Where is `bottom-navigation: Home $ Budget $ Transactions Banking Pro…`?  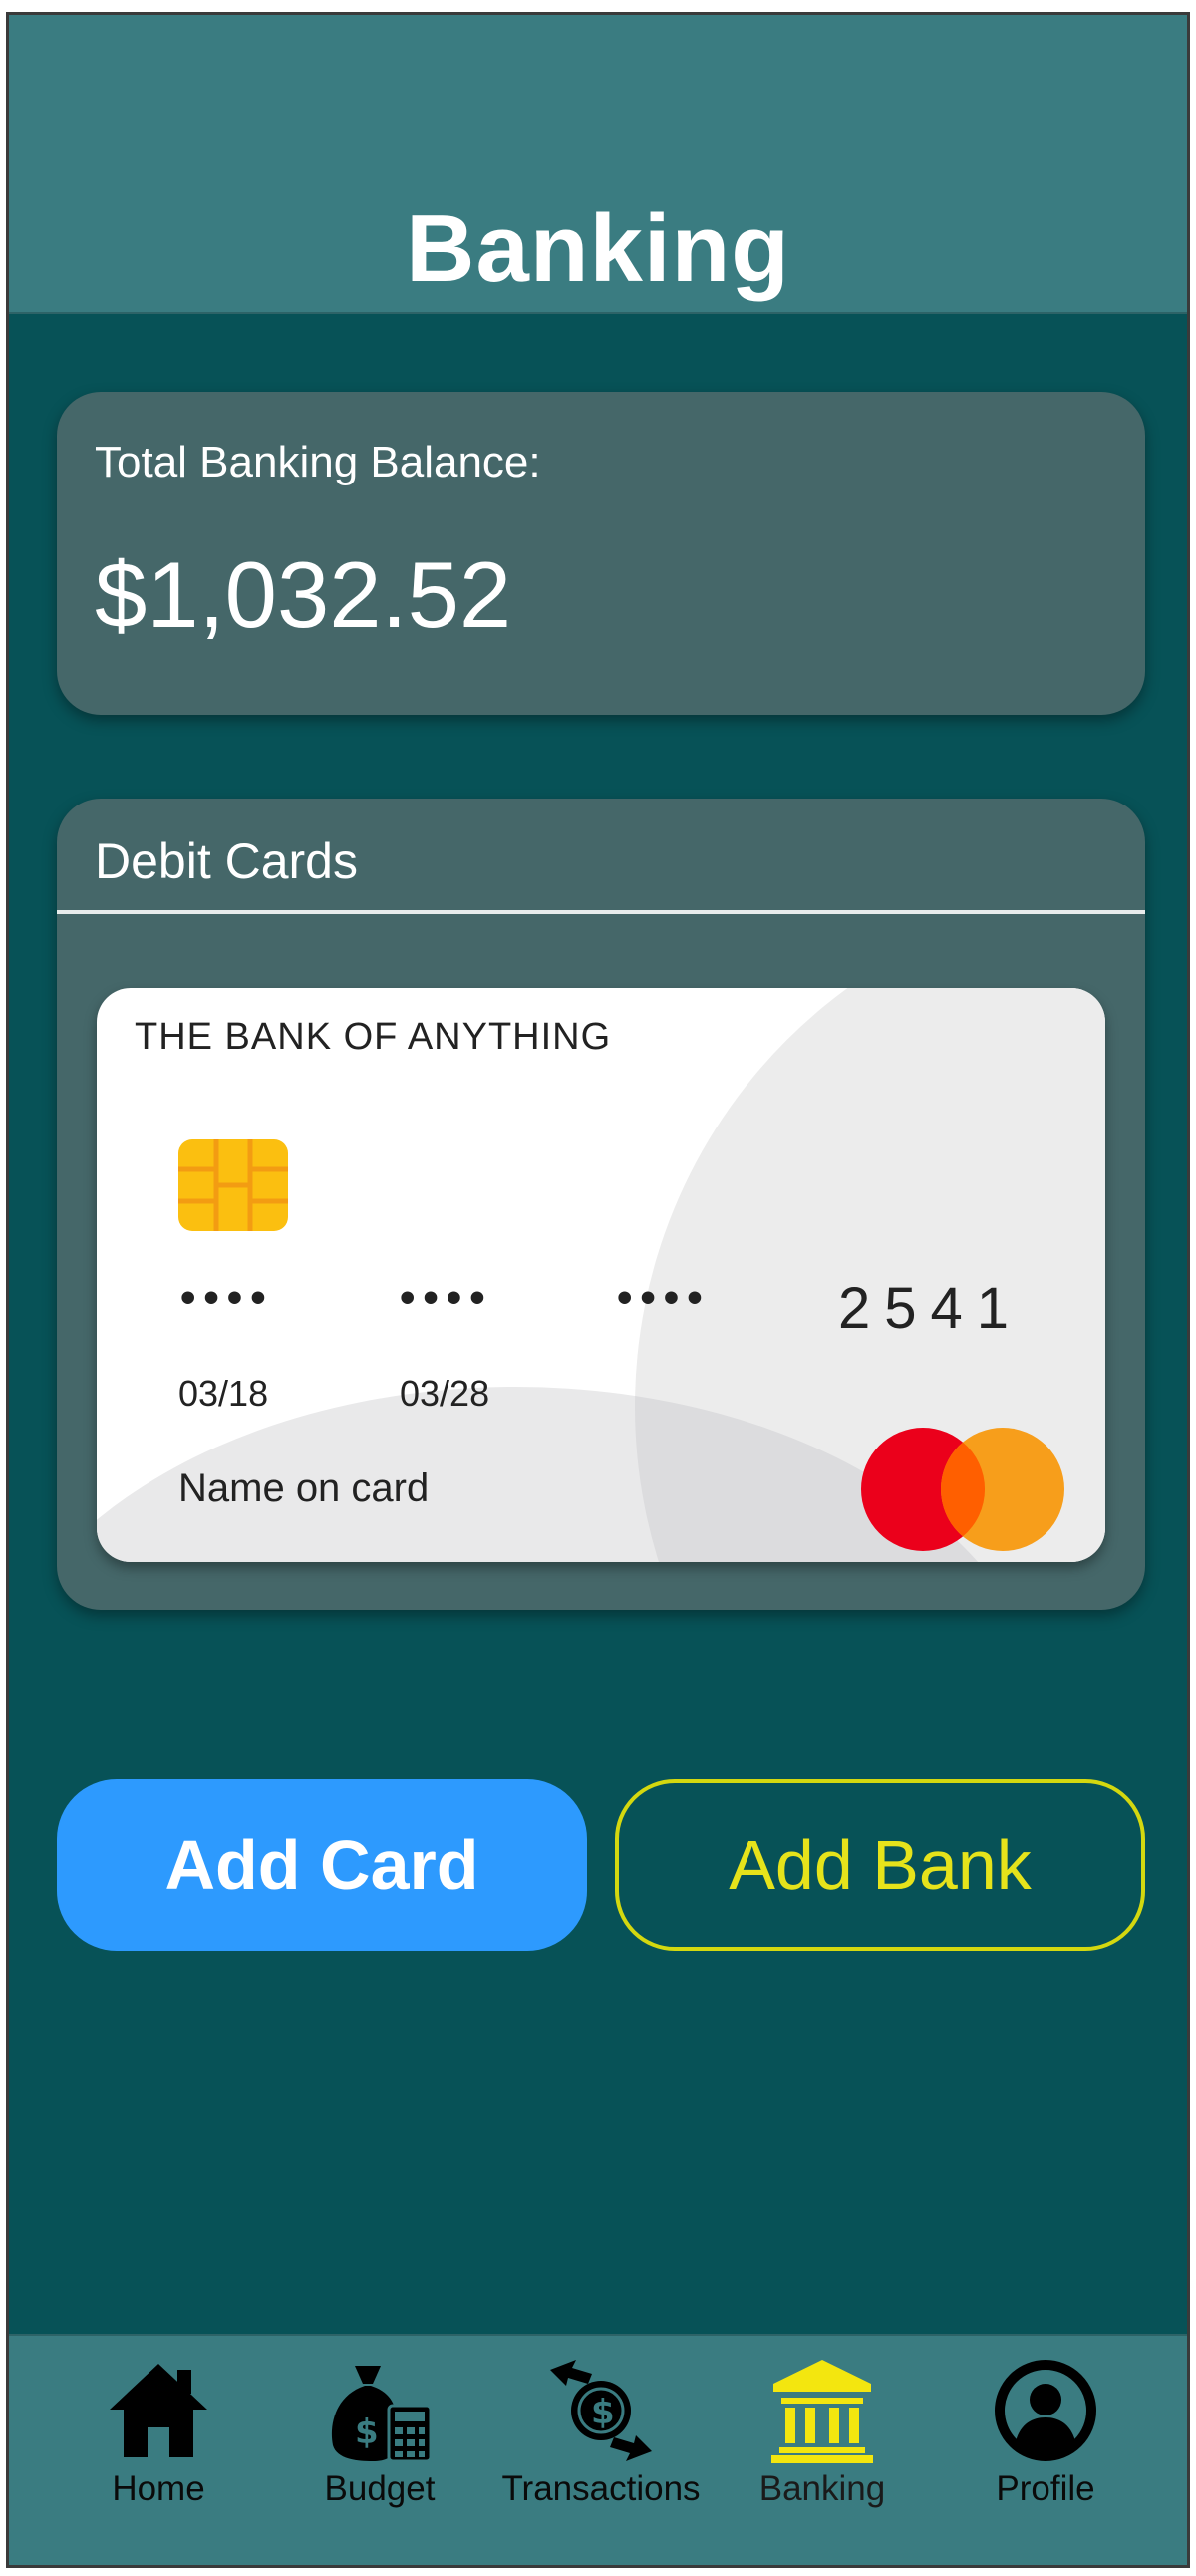 bottom-navigation: Home $ Budget $ Transactions Banking Pro… is located at coordinates (598, 2449).